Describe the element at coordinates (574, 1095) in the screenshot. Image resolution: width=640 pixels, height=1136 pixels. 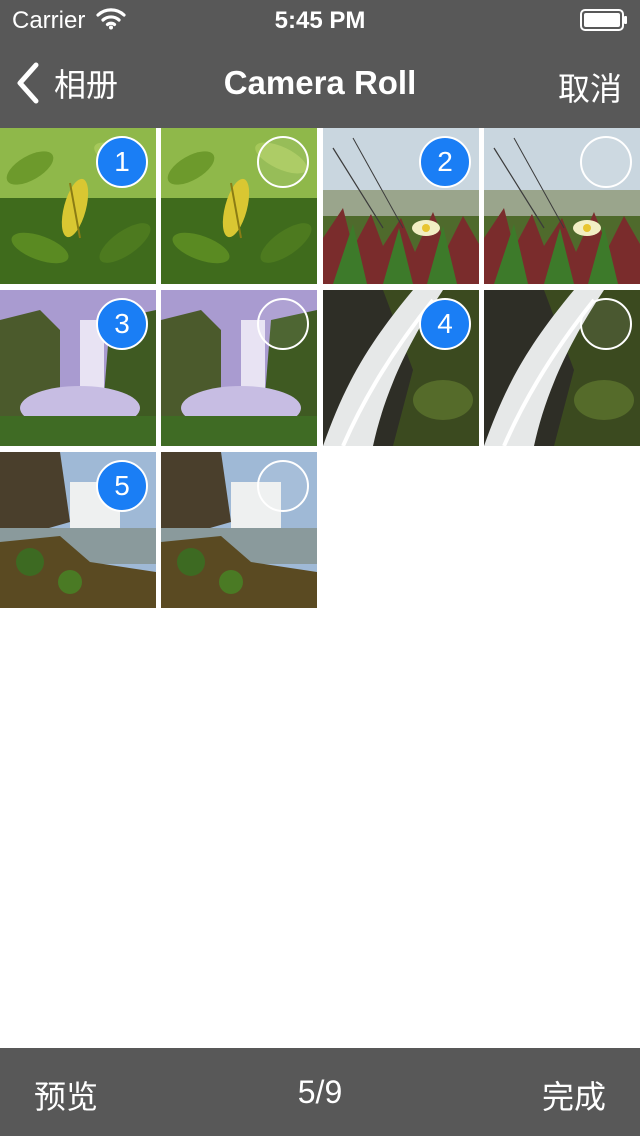
I see `done-button: 完成` at that location.